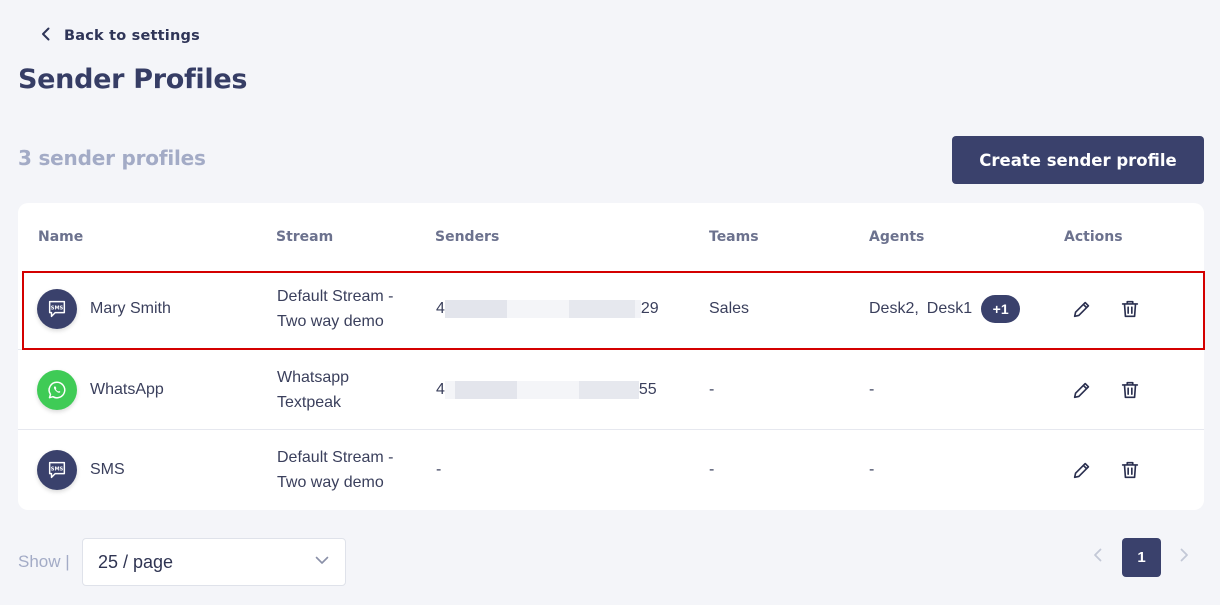 Image resolution: width=1220 pixels, height=605 pixels. Describe the element at coordinates (107, 469) in the screenshot. I see `profile-name: SMS` at that location.